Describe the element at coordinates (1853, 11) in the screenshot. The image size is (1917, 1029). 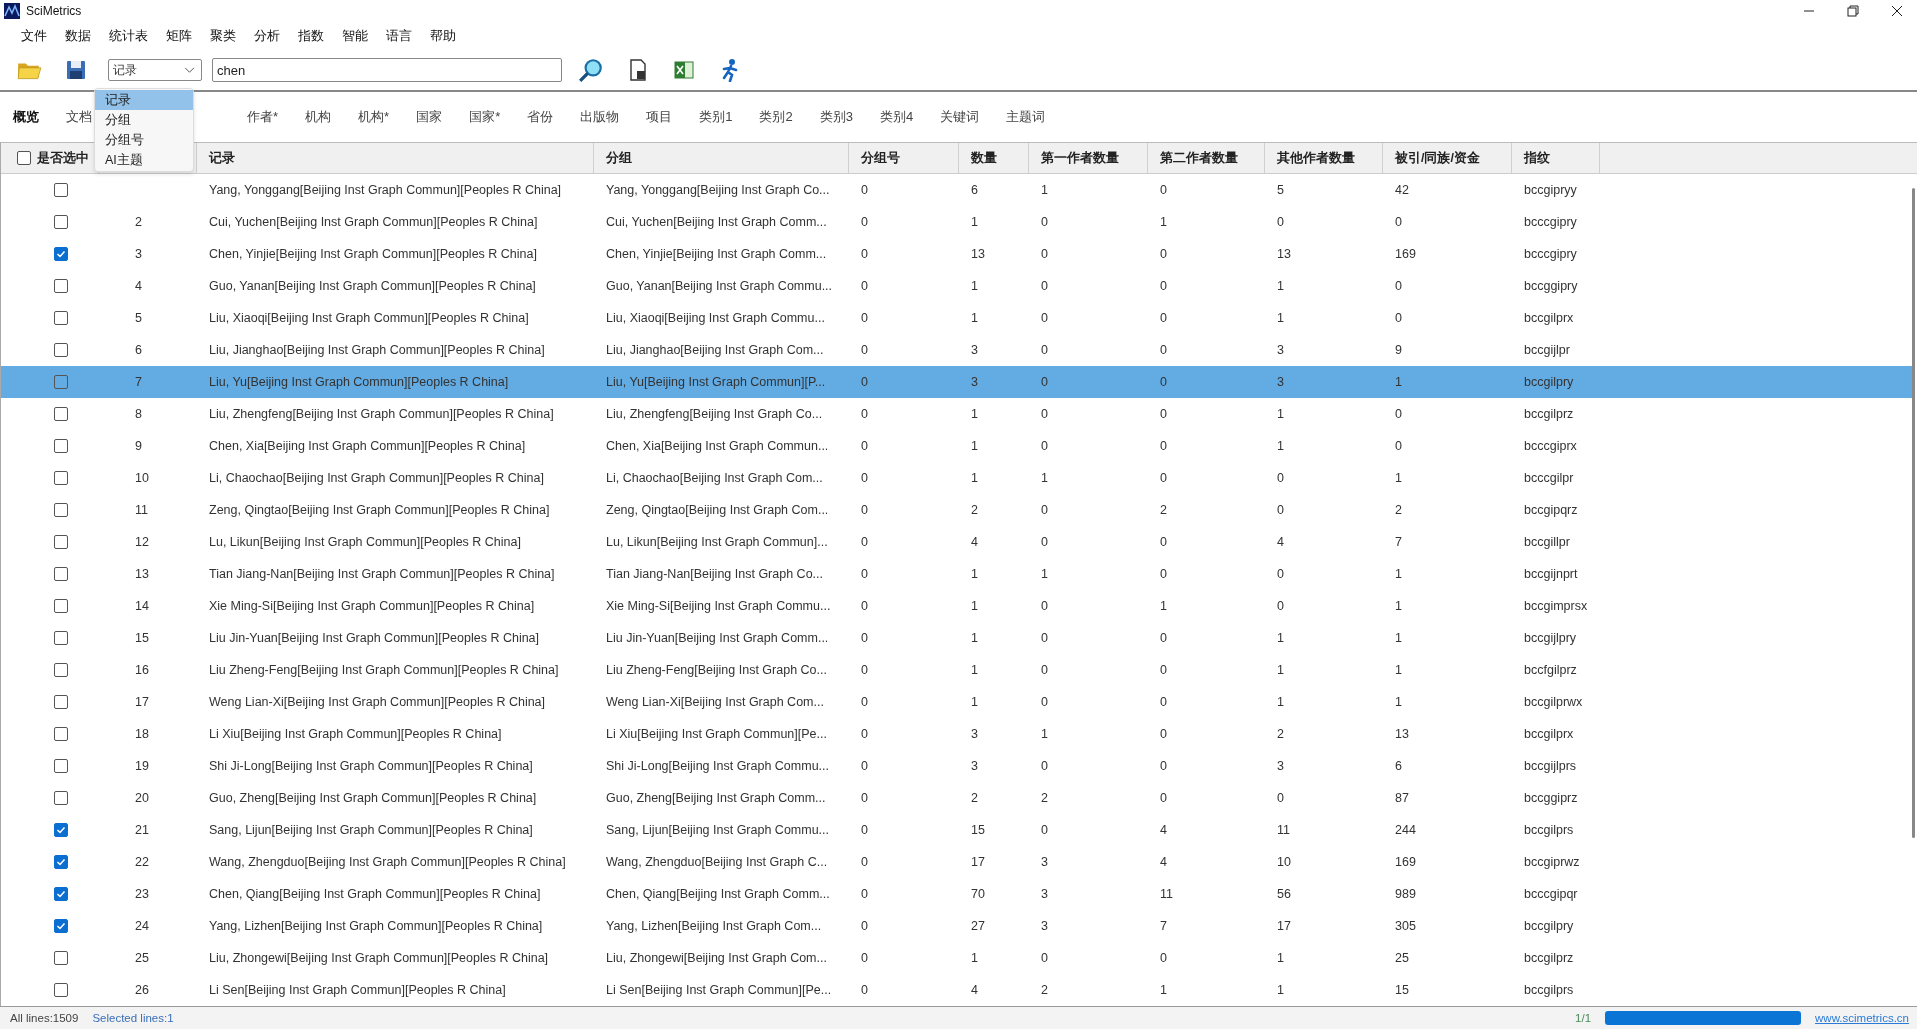
I see `restore-icon` at that location.